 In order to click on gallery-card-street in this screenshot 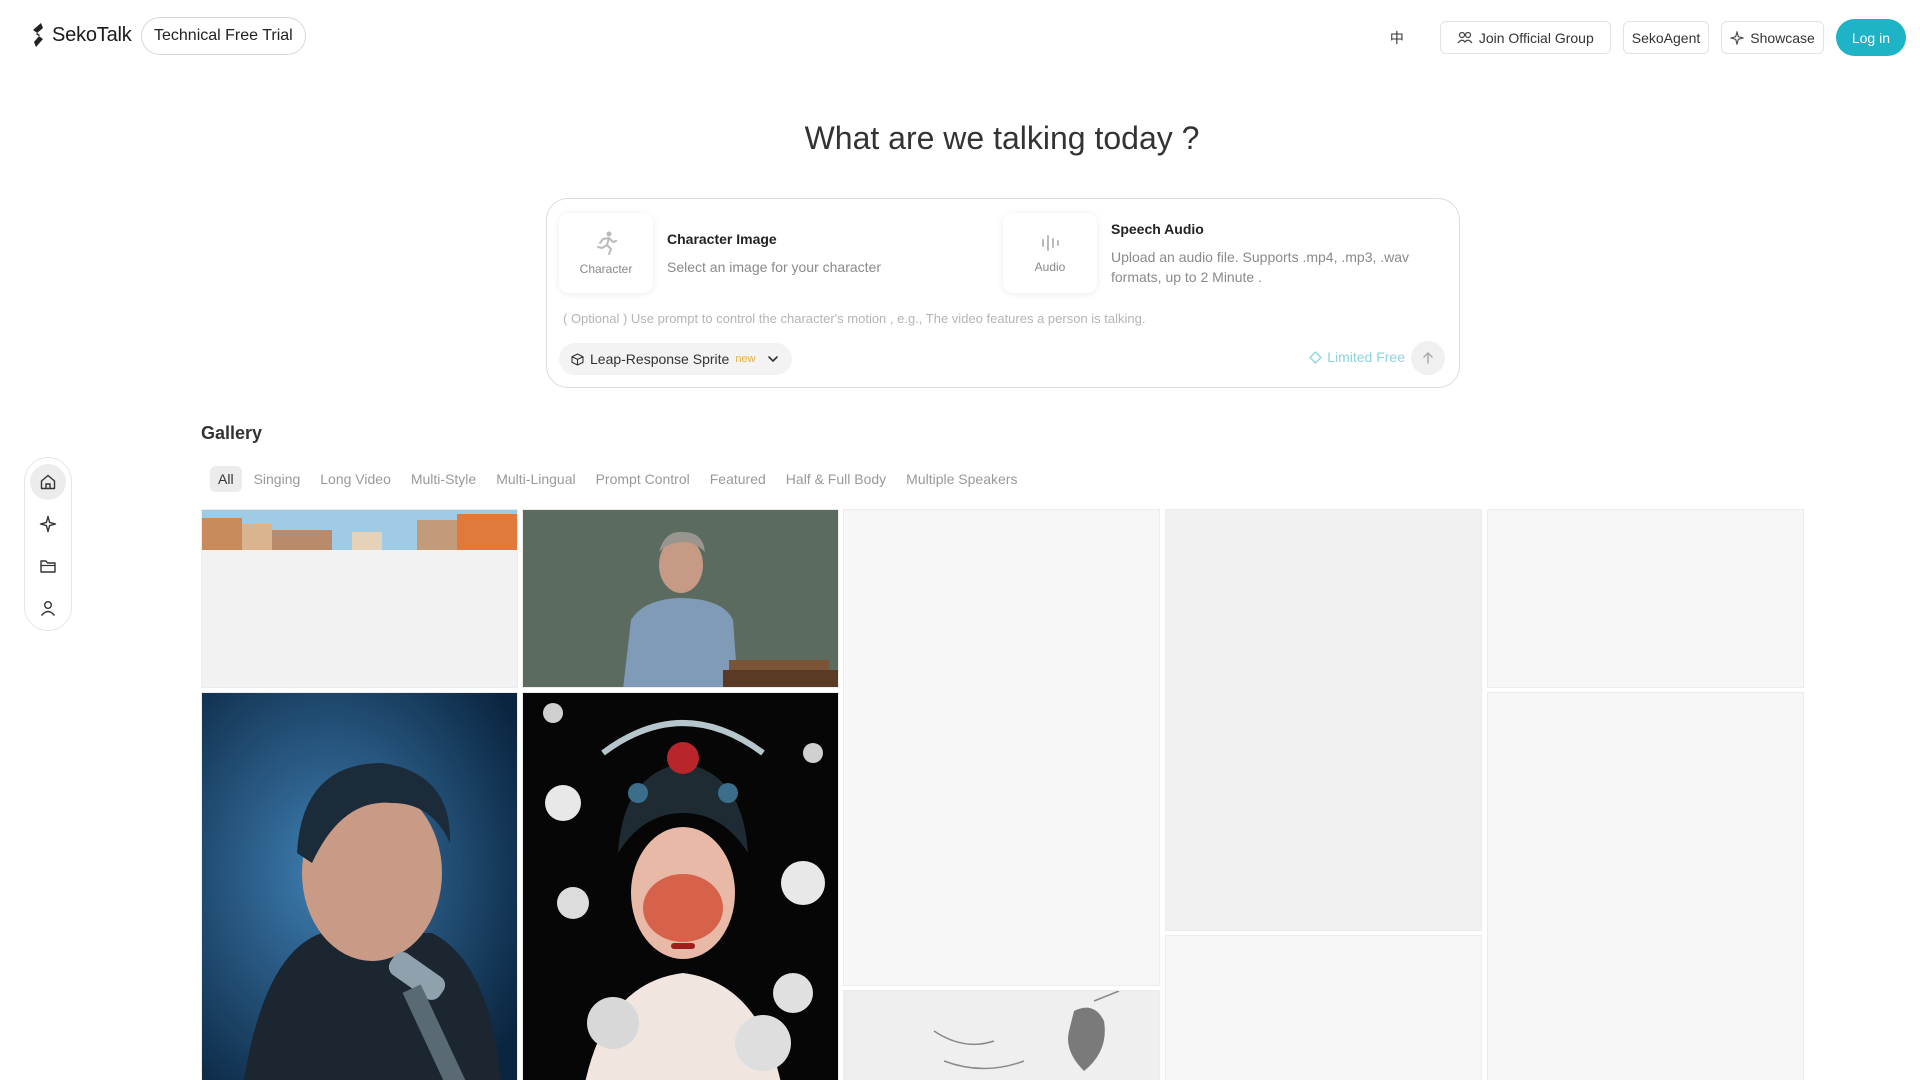, I will do `click(359, 598)`.